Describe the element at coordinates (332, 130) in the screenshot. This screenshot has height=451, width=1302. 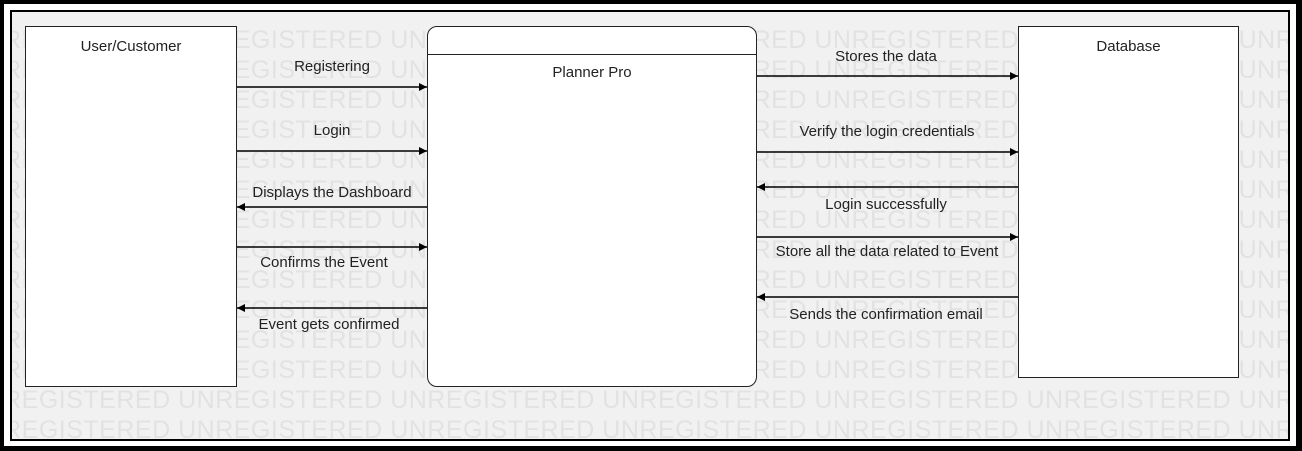
I see `login-label: Login` at that location.